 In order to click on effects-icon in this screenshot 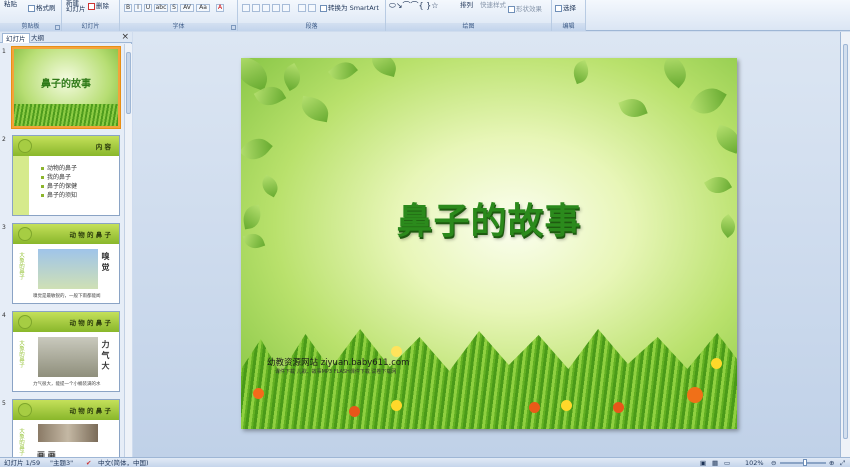, I will do `click(511, 9)`.